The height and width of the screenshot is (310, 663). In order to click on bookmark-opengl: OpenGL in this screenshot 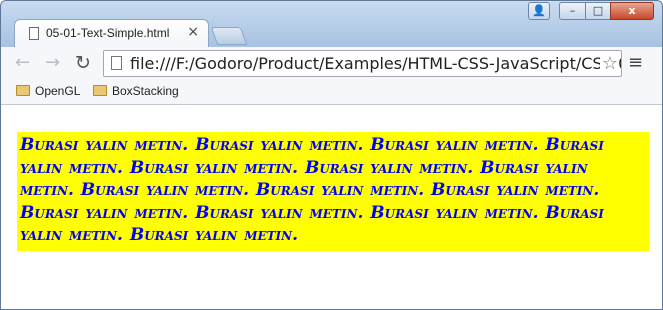, I will do `click(48, 91)`.